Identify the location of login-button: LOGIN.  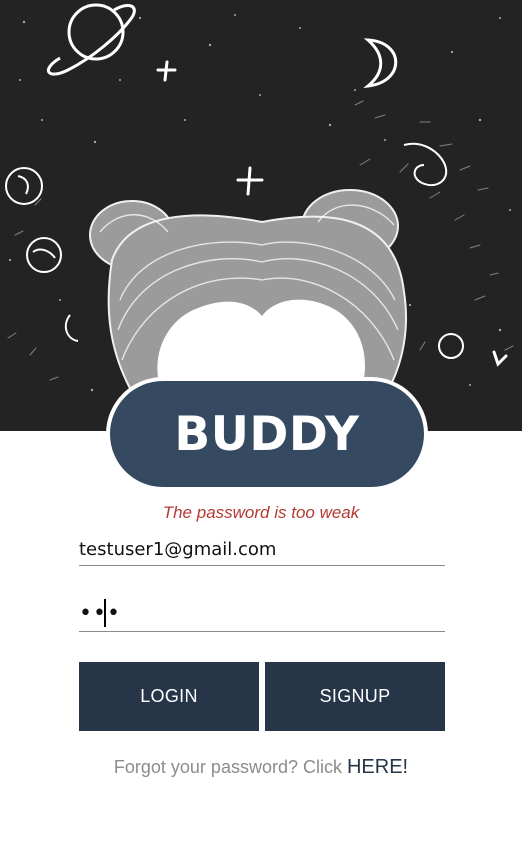
(169, 696).